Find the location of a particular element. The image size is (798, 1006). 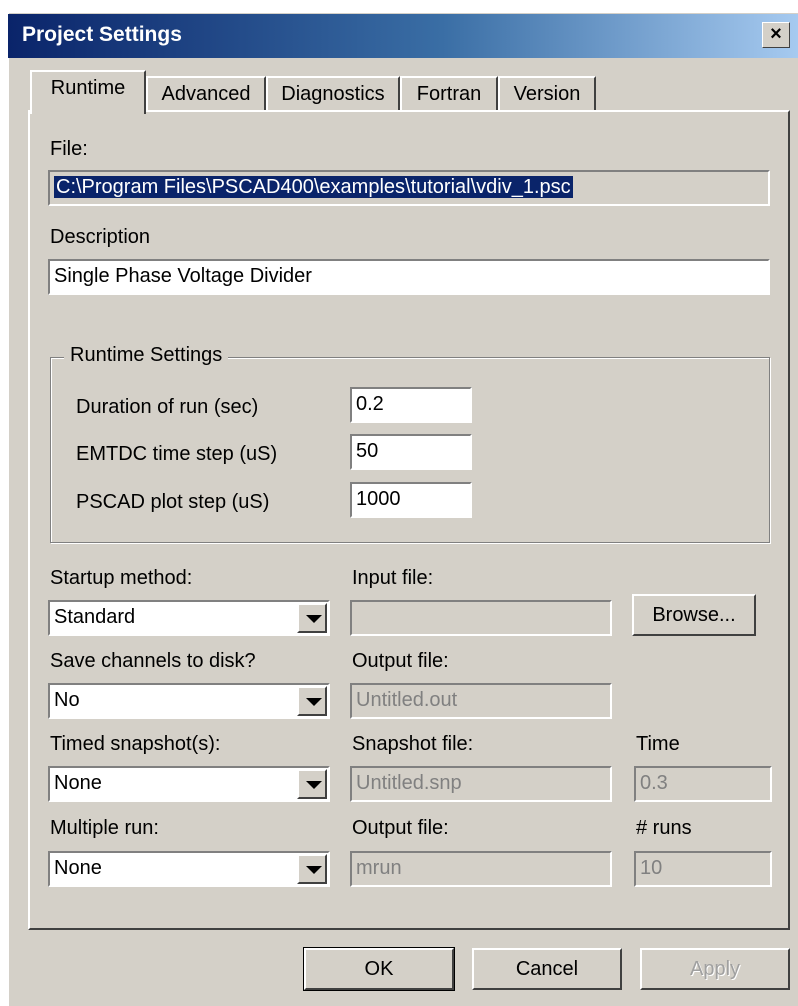

apply-button: Apply is located at coordinates (715, 969).